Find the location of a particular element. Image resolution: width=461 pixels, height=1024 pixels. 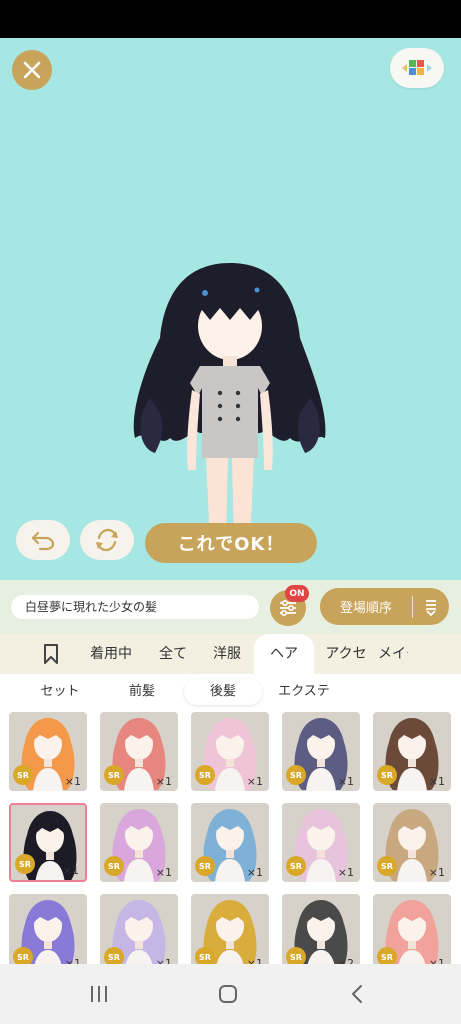

category-tabs: 着用中 全て 洋服 ヘア アクセ メイク is located at coordinates (230, 654).